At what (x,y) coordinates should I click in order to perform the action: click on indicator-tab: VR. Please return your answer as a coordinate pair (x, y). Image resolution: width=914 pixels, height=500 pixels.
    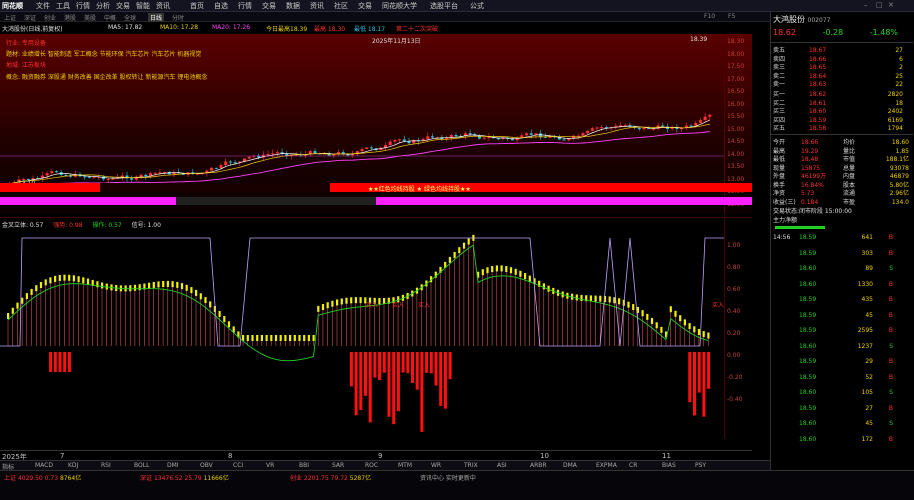
    Looking at the image, I should click on (270, 465).